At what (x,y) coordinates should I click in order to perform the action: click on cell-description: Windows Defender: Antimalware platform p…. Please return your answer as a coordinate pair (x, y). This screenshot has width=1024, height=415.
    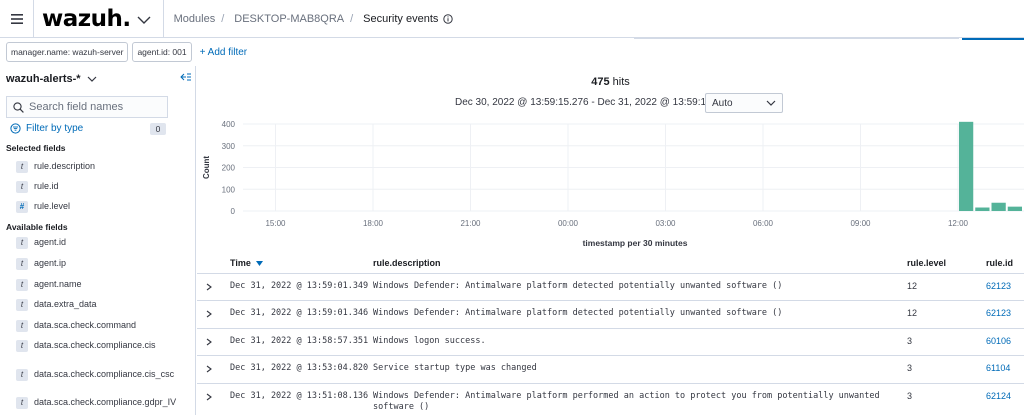
    Looking at the image, I should click on (626, 401).